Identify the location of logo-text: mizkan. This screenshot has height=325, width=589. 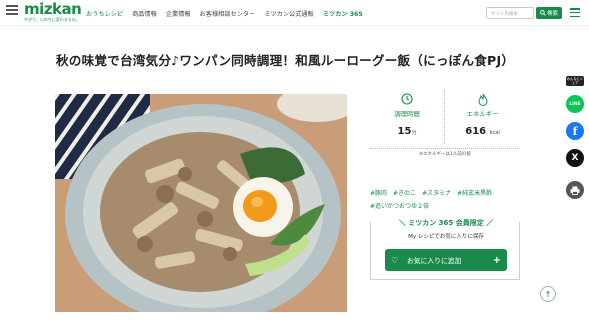
(53, 9).